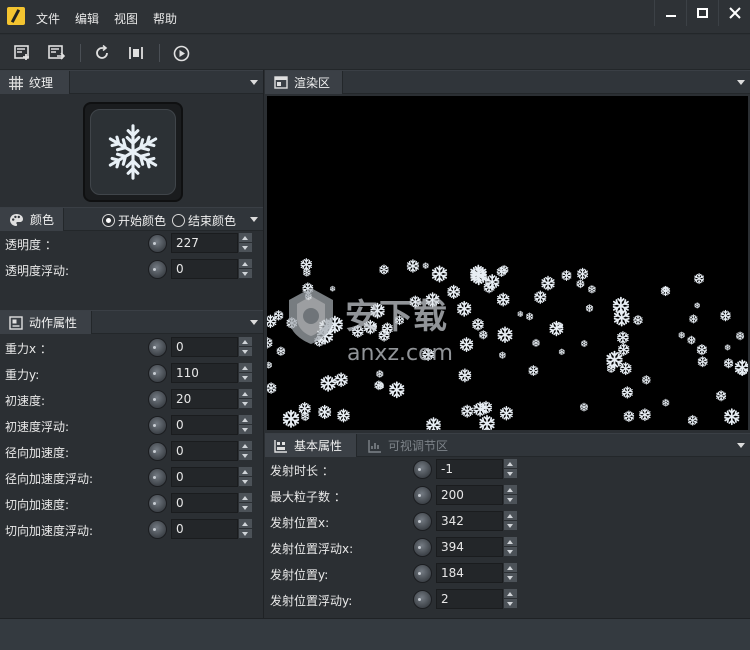  Describe the element at coordinates (46, 322) in the screenshot. I see `tab-motion: 动作属性` at that location.